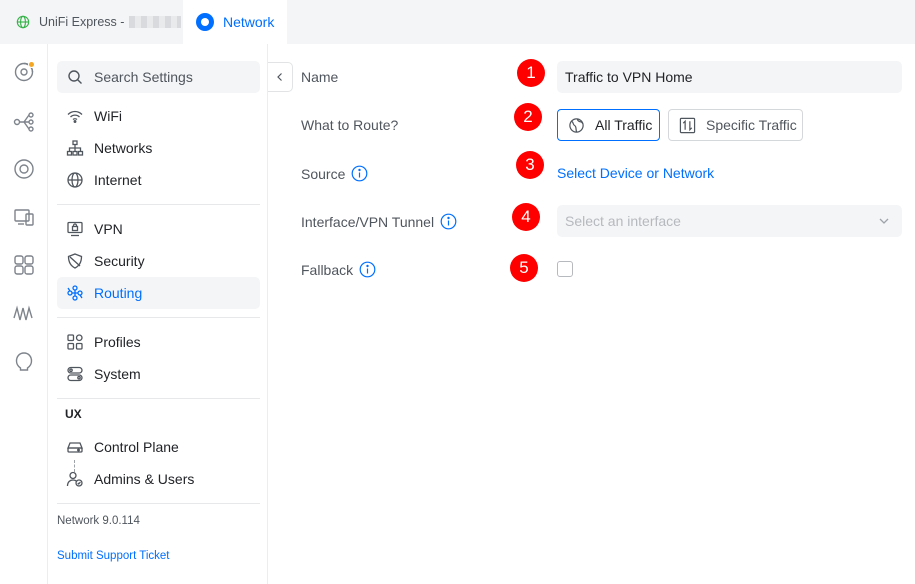 The height and width of the screenshot is (584, 915). I want to click on sidebar-item-label: Admins & Users, so click(144, 479).